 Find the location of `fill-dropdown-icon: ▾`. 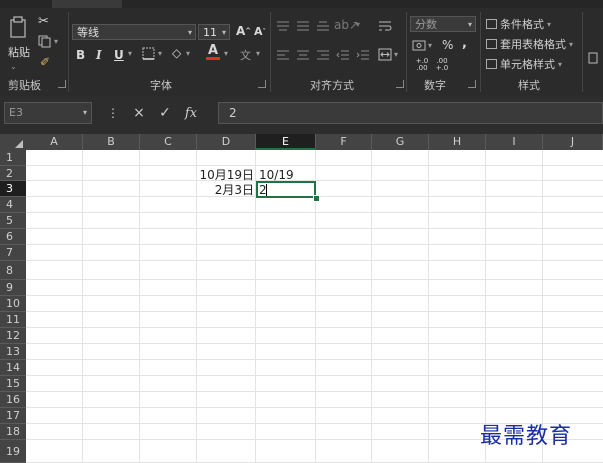

fill-dropdown-icon: ▾ is located at coordinates (188, 53).